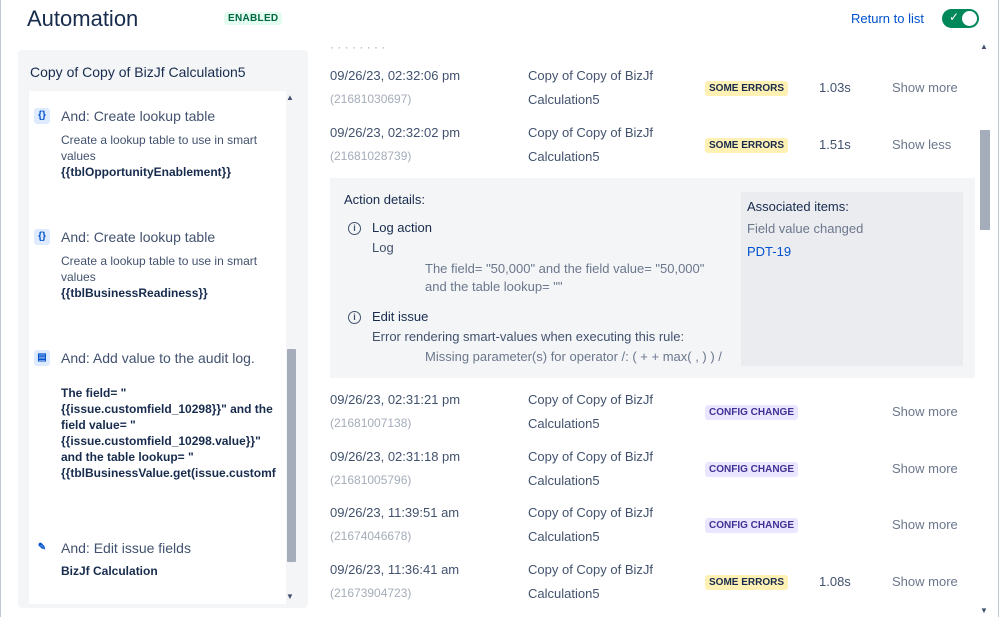 This screenshot has width=999, height=617. I want to click on rule-list-scrollbar, so click(291, 455).